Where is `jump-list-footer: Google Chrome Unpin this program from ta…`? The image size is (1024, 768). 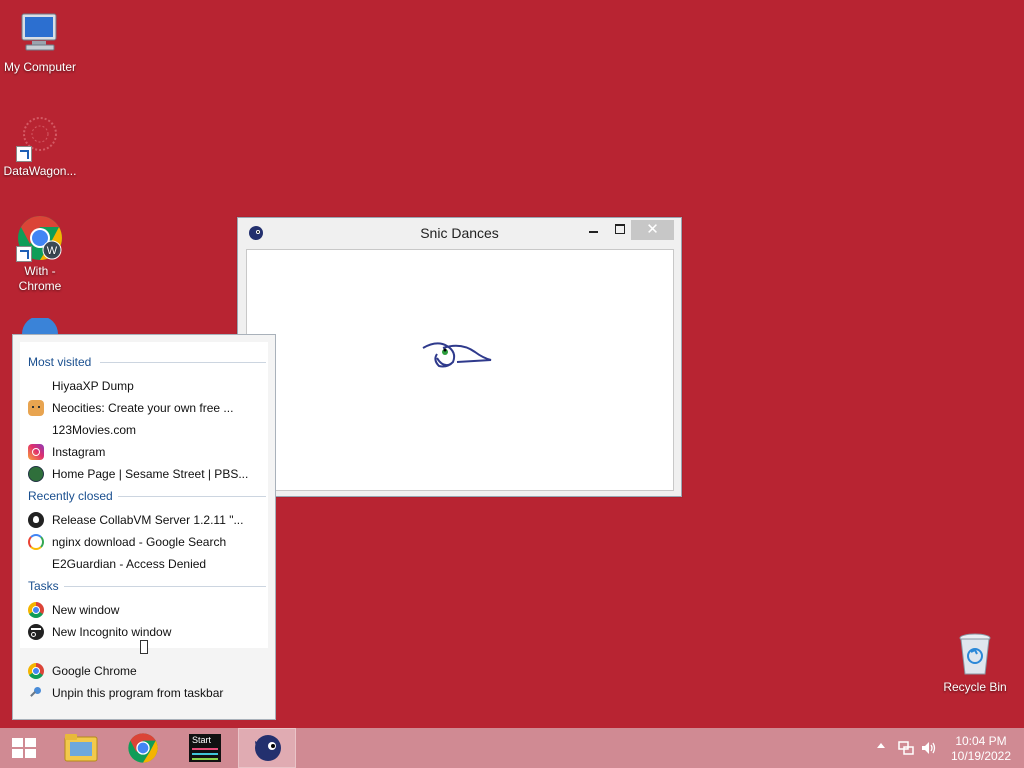 jump-list-footer: Google Chrome Unpin this program from ta… is located at coordinates (144, 683).